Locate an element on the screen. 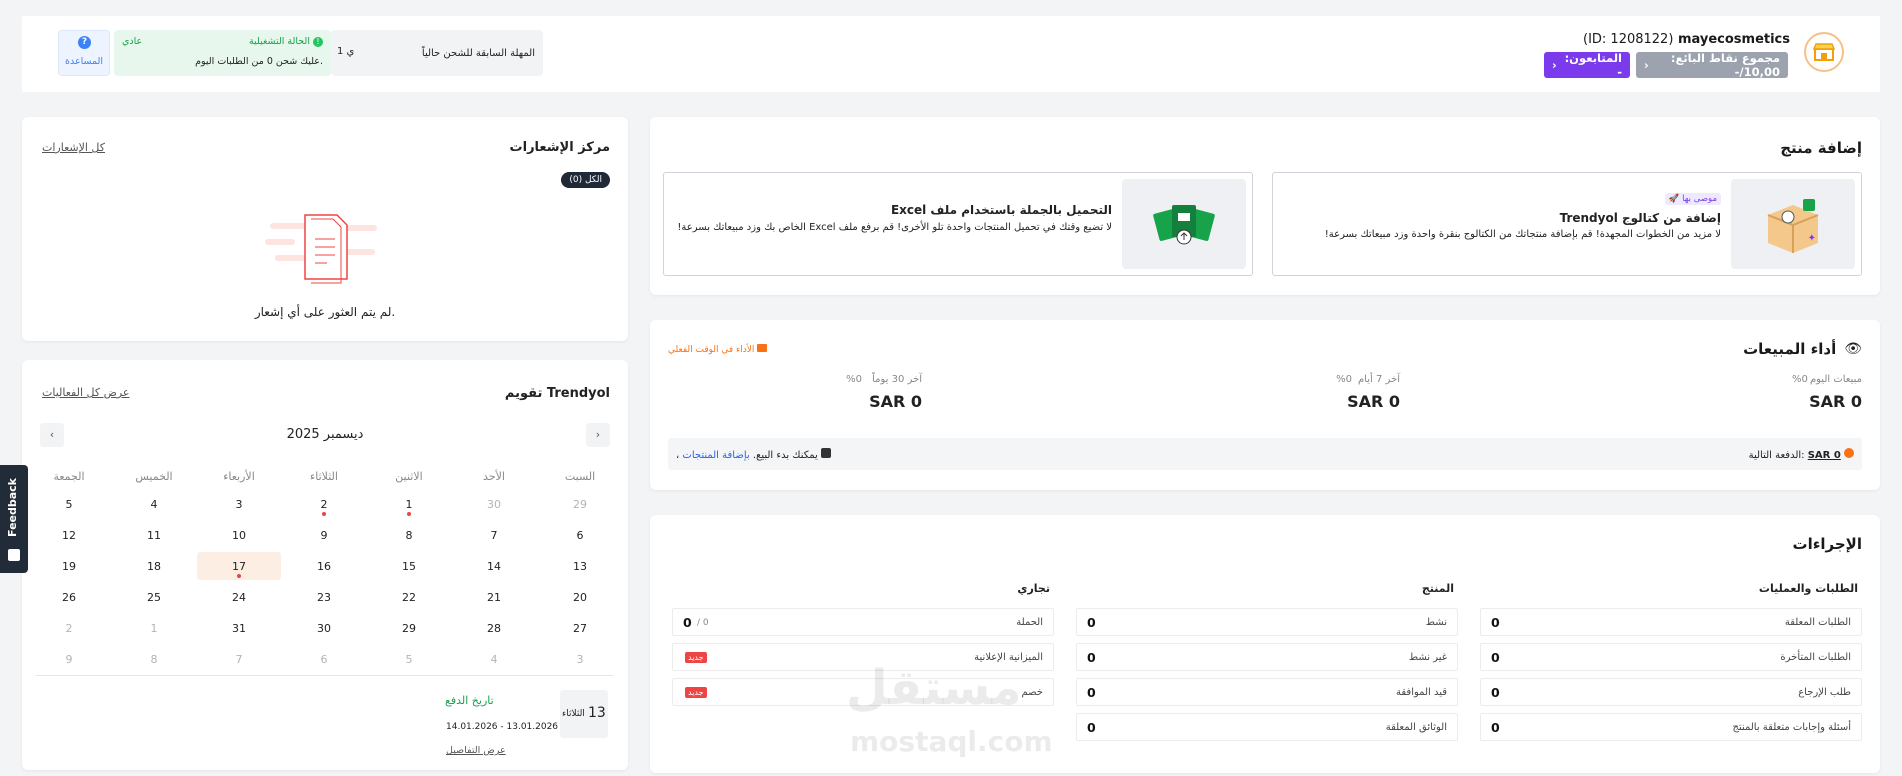 The width and height of the screenshot is (1902, 776). start-selling-hint: ، يمكنك بدء البيع. بإضافة المنتجات is located at coordinates (754, 454).